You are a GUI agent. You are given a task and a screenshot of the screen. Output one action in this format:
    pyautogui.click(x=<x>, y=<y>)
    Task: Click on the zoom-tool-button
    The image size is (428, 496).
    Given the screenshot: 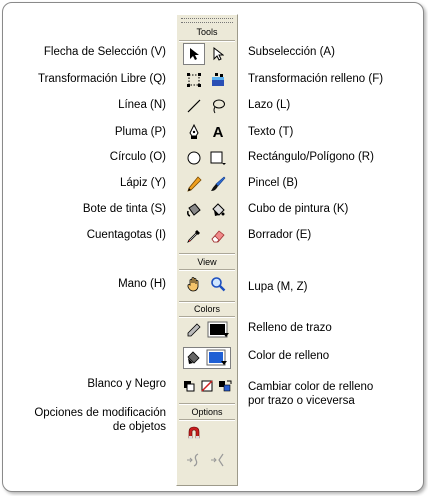 What is the action you would take?
    pyautogui.click(x=218, y=284)
    